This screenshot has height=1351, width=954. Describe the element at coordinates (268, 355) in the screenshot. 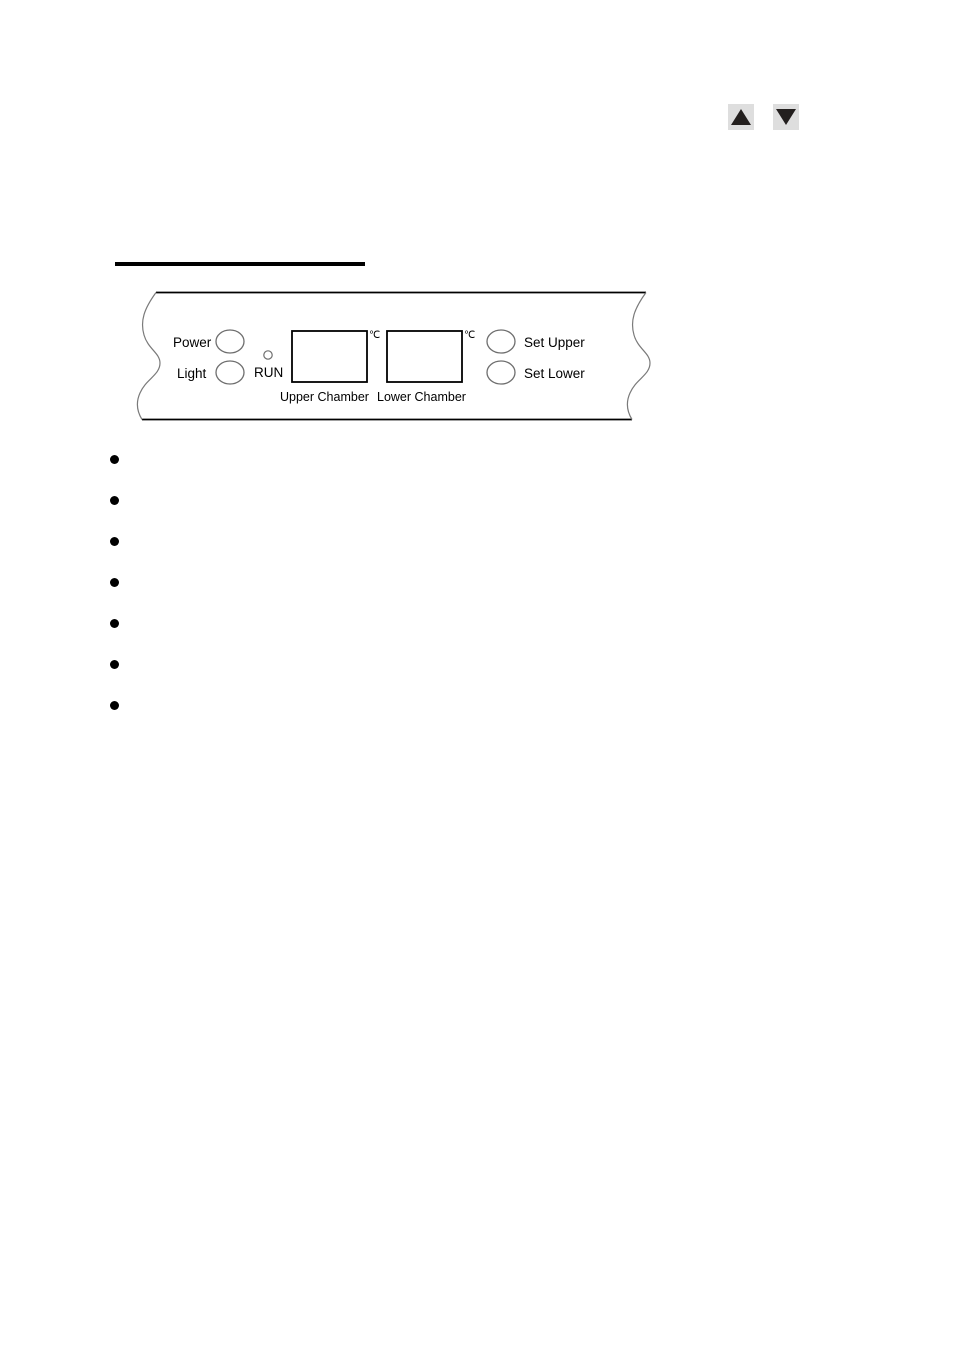

I see `run-led-icon` at that location.